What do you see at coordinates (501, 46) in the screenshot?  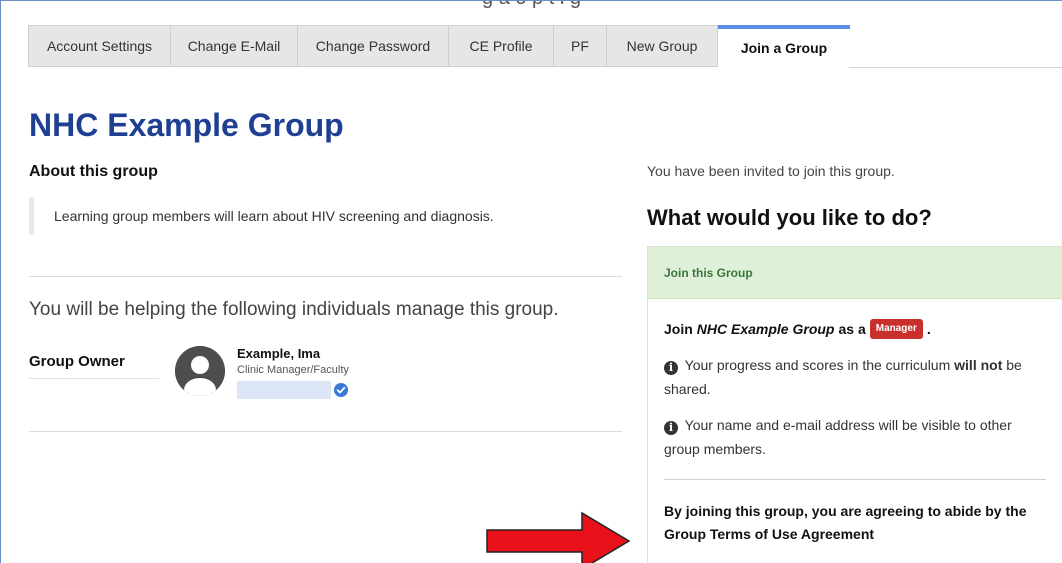 I see `tab-ce-profile: CE Profile` at bounding box center [501, 46].